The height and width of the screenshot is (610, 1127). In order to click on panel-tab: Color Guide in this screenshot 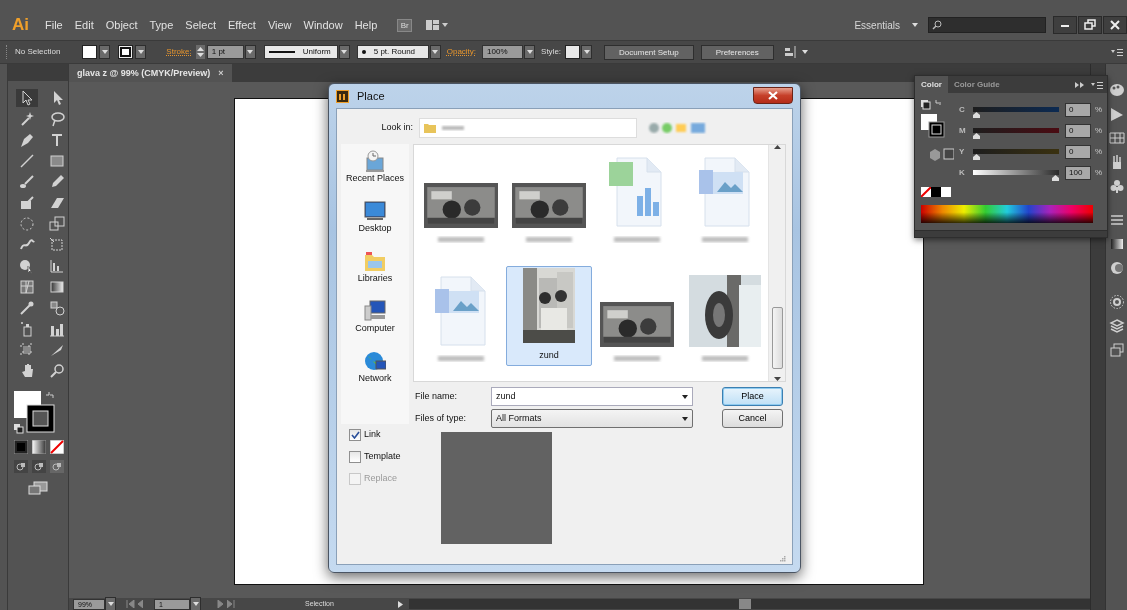, I will do `click(976, 84)`.